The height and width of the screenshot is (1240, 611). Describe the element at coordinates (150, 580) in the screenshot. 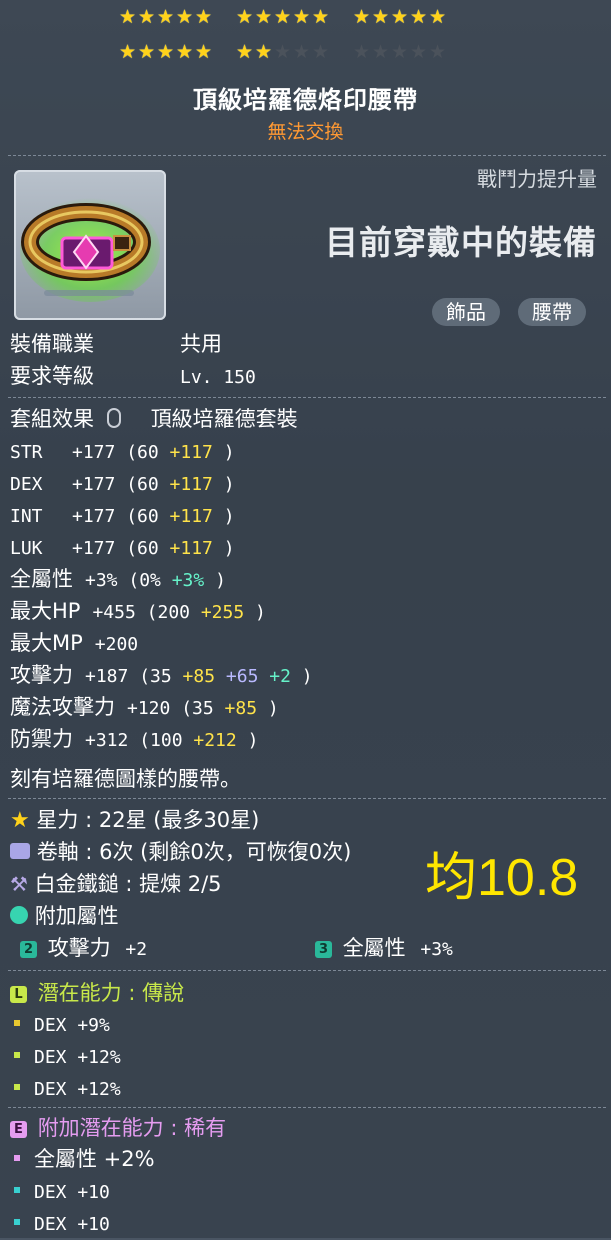

I see `stat-base: (0%` at that location.